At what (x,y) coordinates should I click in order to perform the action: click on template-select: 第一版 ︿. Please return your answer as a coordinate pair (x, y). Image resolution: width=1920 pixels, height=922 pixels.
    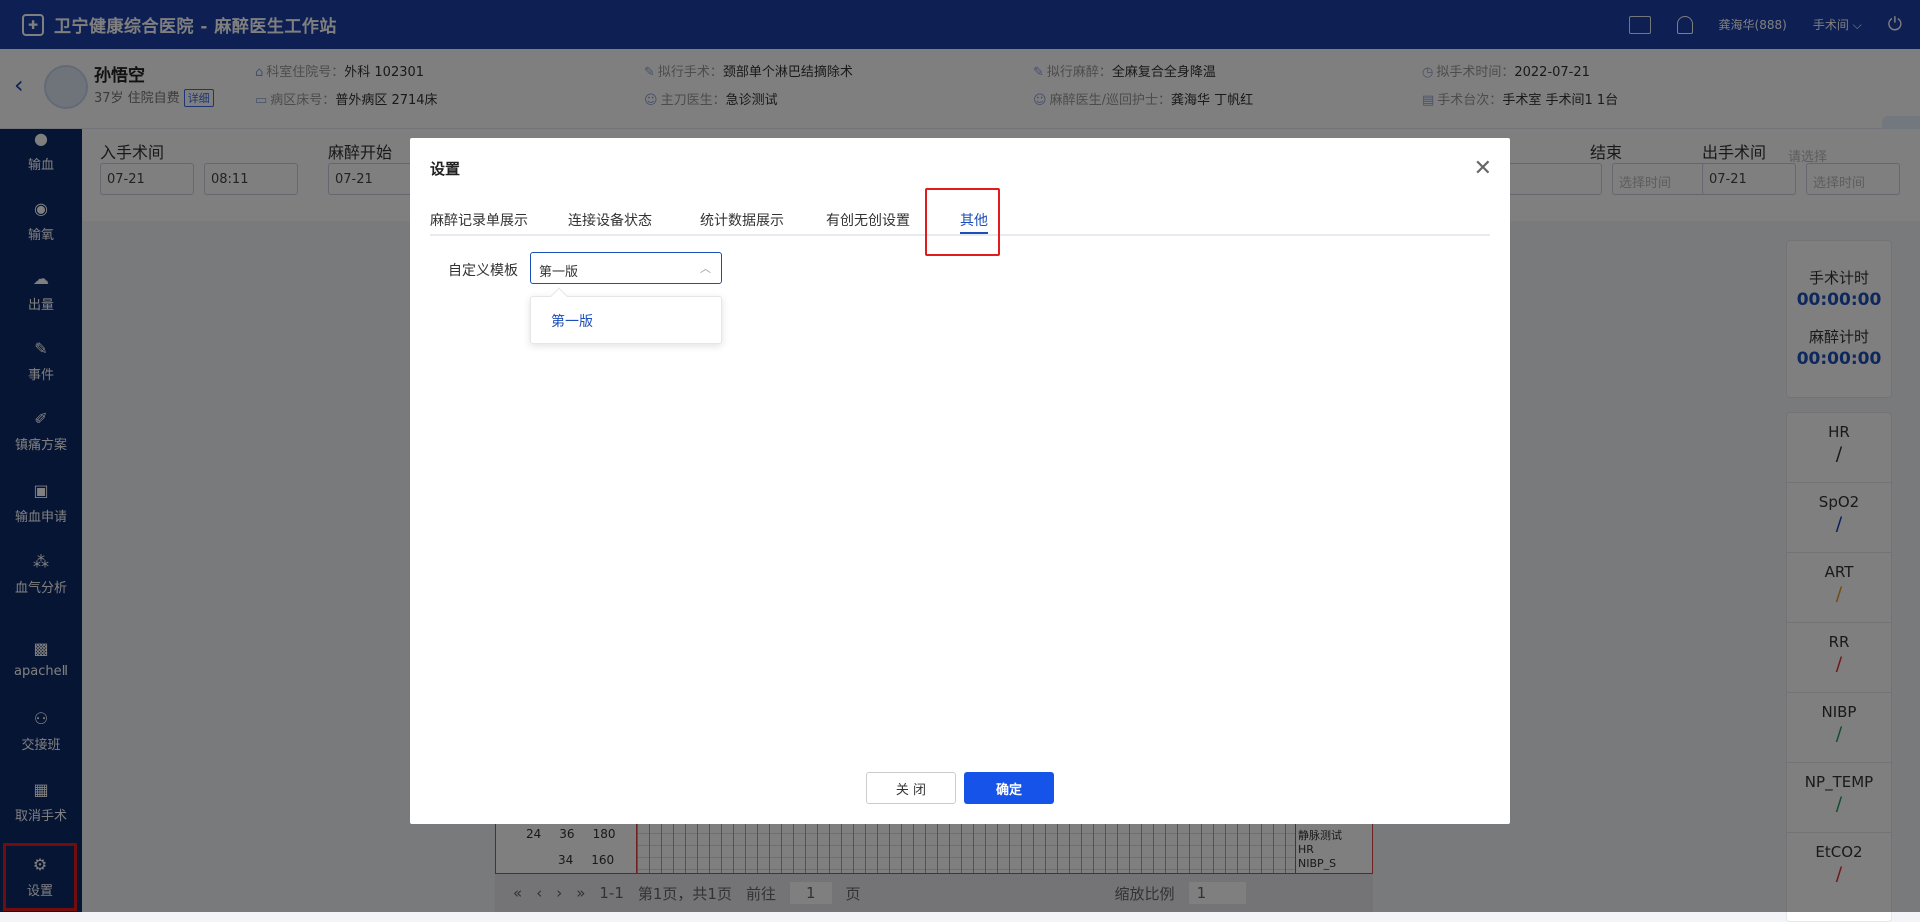
    Looking at the image, I should click on (626, 268).